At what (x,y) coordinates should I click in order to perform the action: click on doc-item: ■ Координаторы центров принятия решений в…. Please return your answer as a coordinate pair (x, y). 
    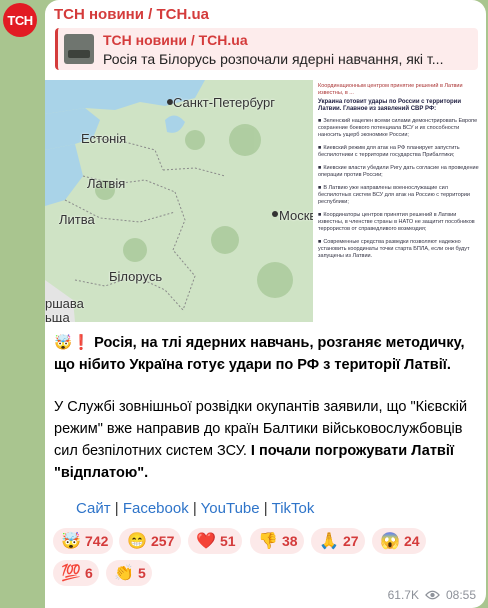
    Looking at the image, I should click on (396, 222).